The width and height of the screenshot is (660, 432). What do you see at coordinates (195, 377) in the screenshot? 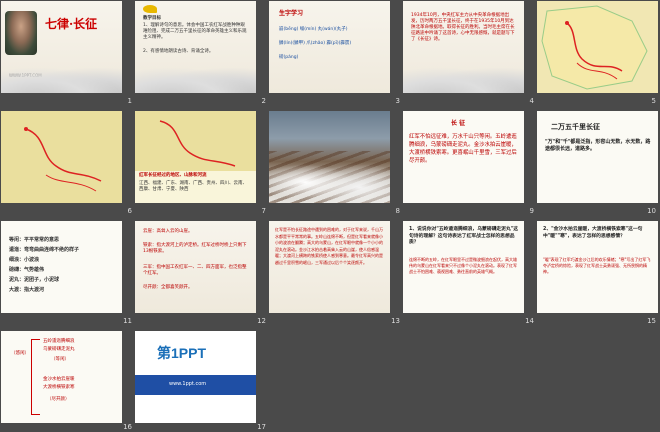
I see `slide-thumbnail-17: 第1PPT www.1ppt.com` at bounding box center [195, 377].